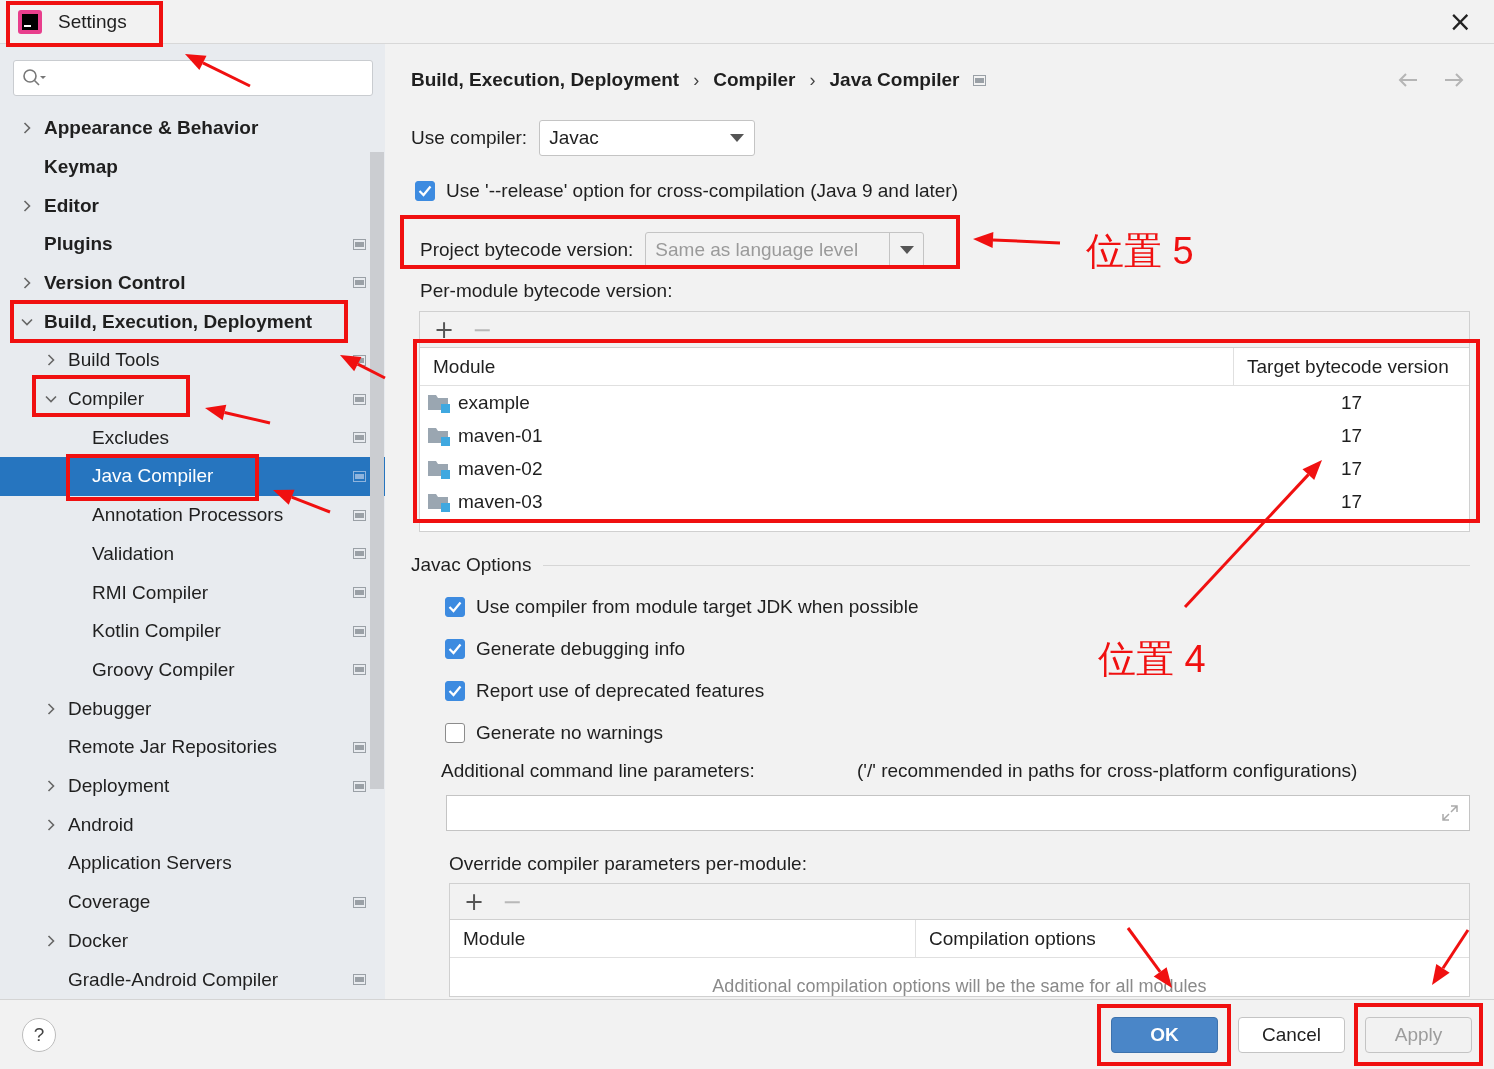 The height and width of the screenshot is (1069, 1494). What do you see at coordinates (687, 191) in the screenshot?
I see `release-checkbox: Use '--release' option for cross-compilation (Java 9 and later)` at bounding box center [687, 191].